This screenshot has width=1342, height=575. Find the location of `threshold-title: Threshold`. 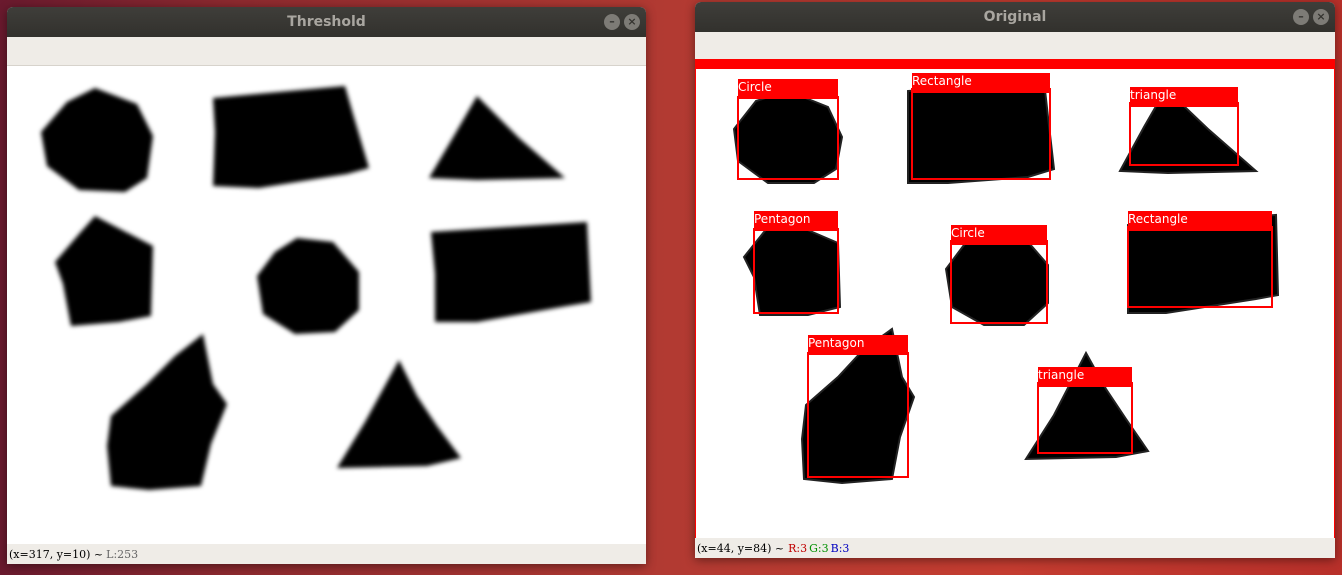

threshold-title: Threshold is located at coordinates (326, 22).